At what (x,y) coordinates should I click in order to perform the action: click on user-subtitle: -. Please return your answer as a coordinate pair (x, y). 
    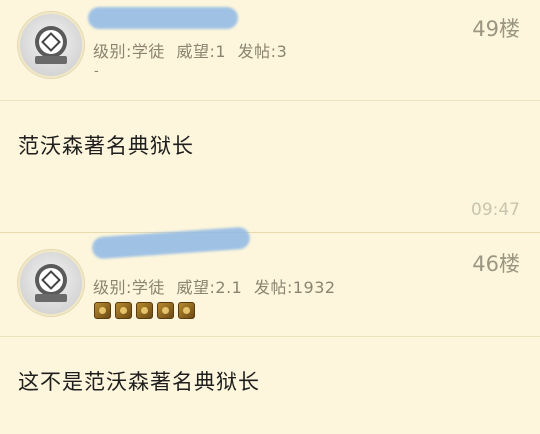
    Looking at the image, I should click on (96, 71).